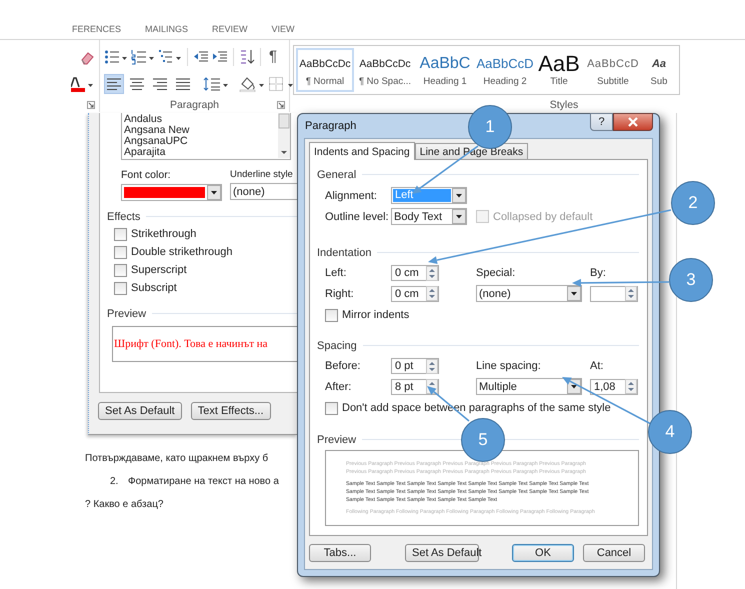 Image resolution: width=745 pixels, height=589 pixels. I want to click on bullet-list-icon, so click(116, 57).